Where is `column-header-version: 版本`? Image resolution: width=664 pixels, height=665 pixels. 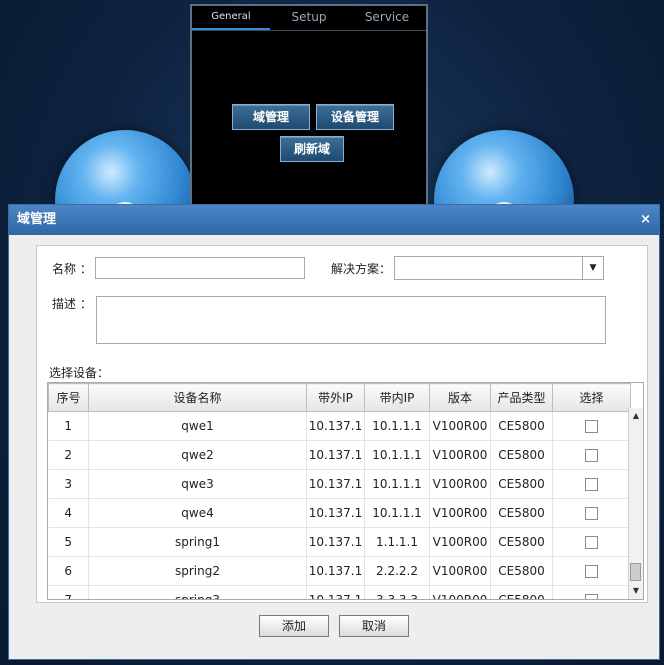
column-header-version: 版本 is located at coordinates (460, 397).